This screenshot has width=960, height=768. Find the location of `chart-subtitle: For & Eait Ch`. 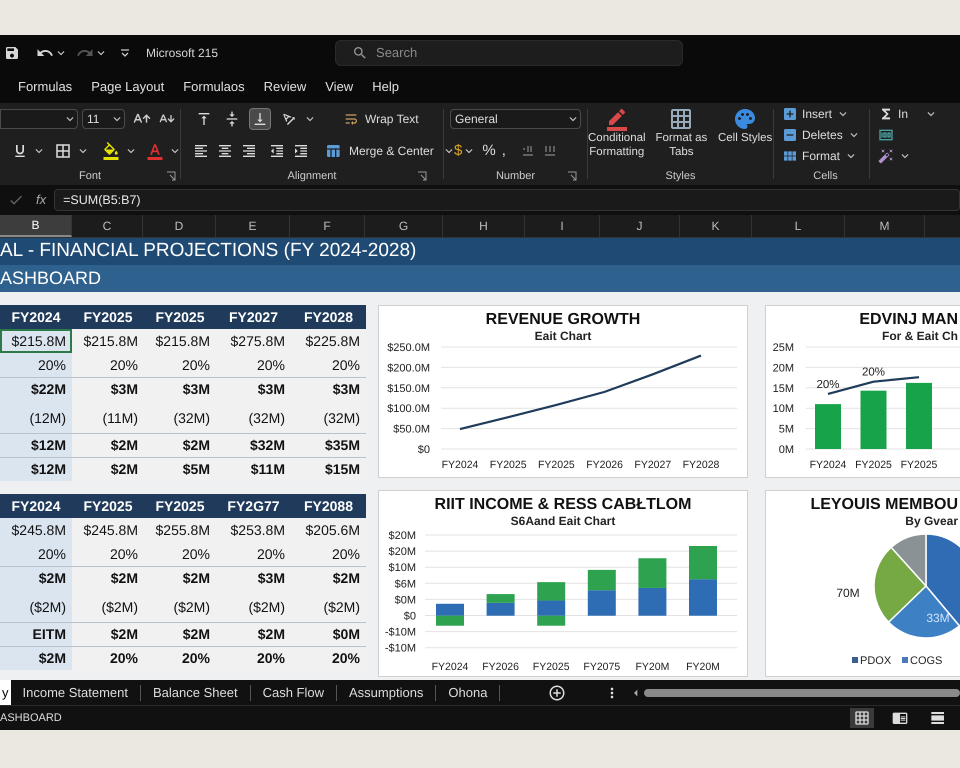

chart-subtitle: For & Eait Ch is located at coordinates (920, 336).